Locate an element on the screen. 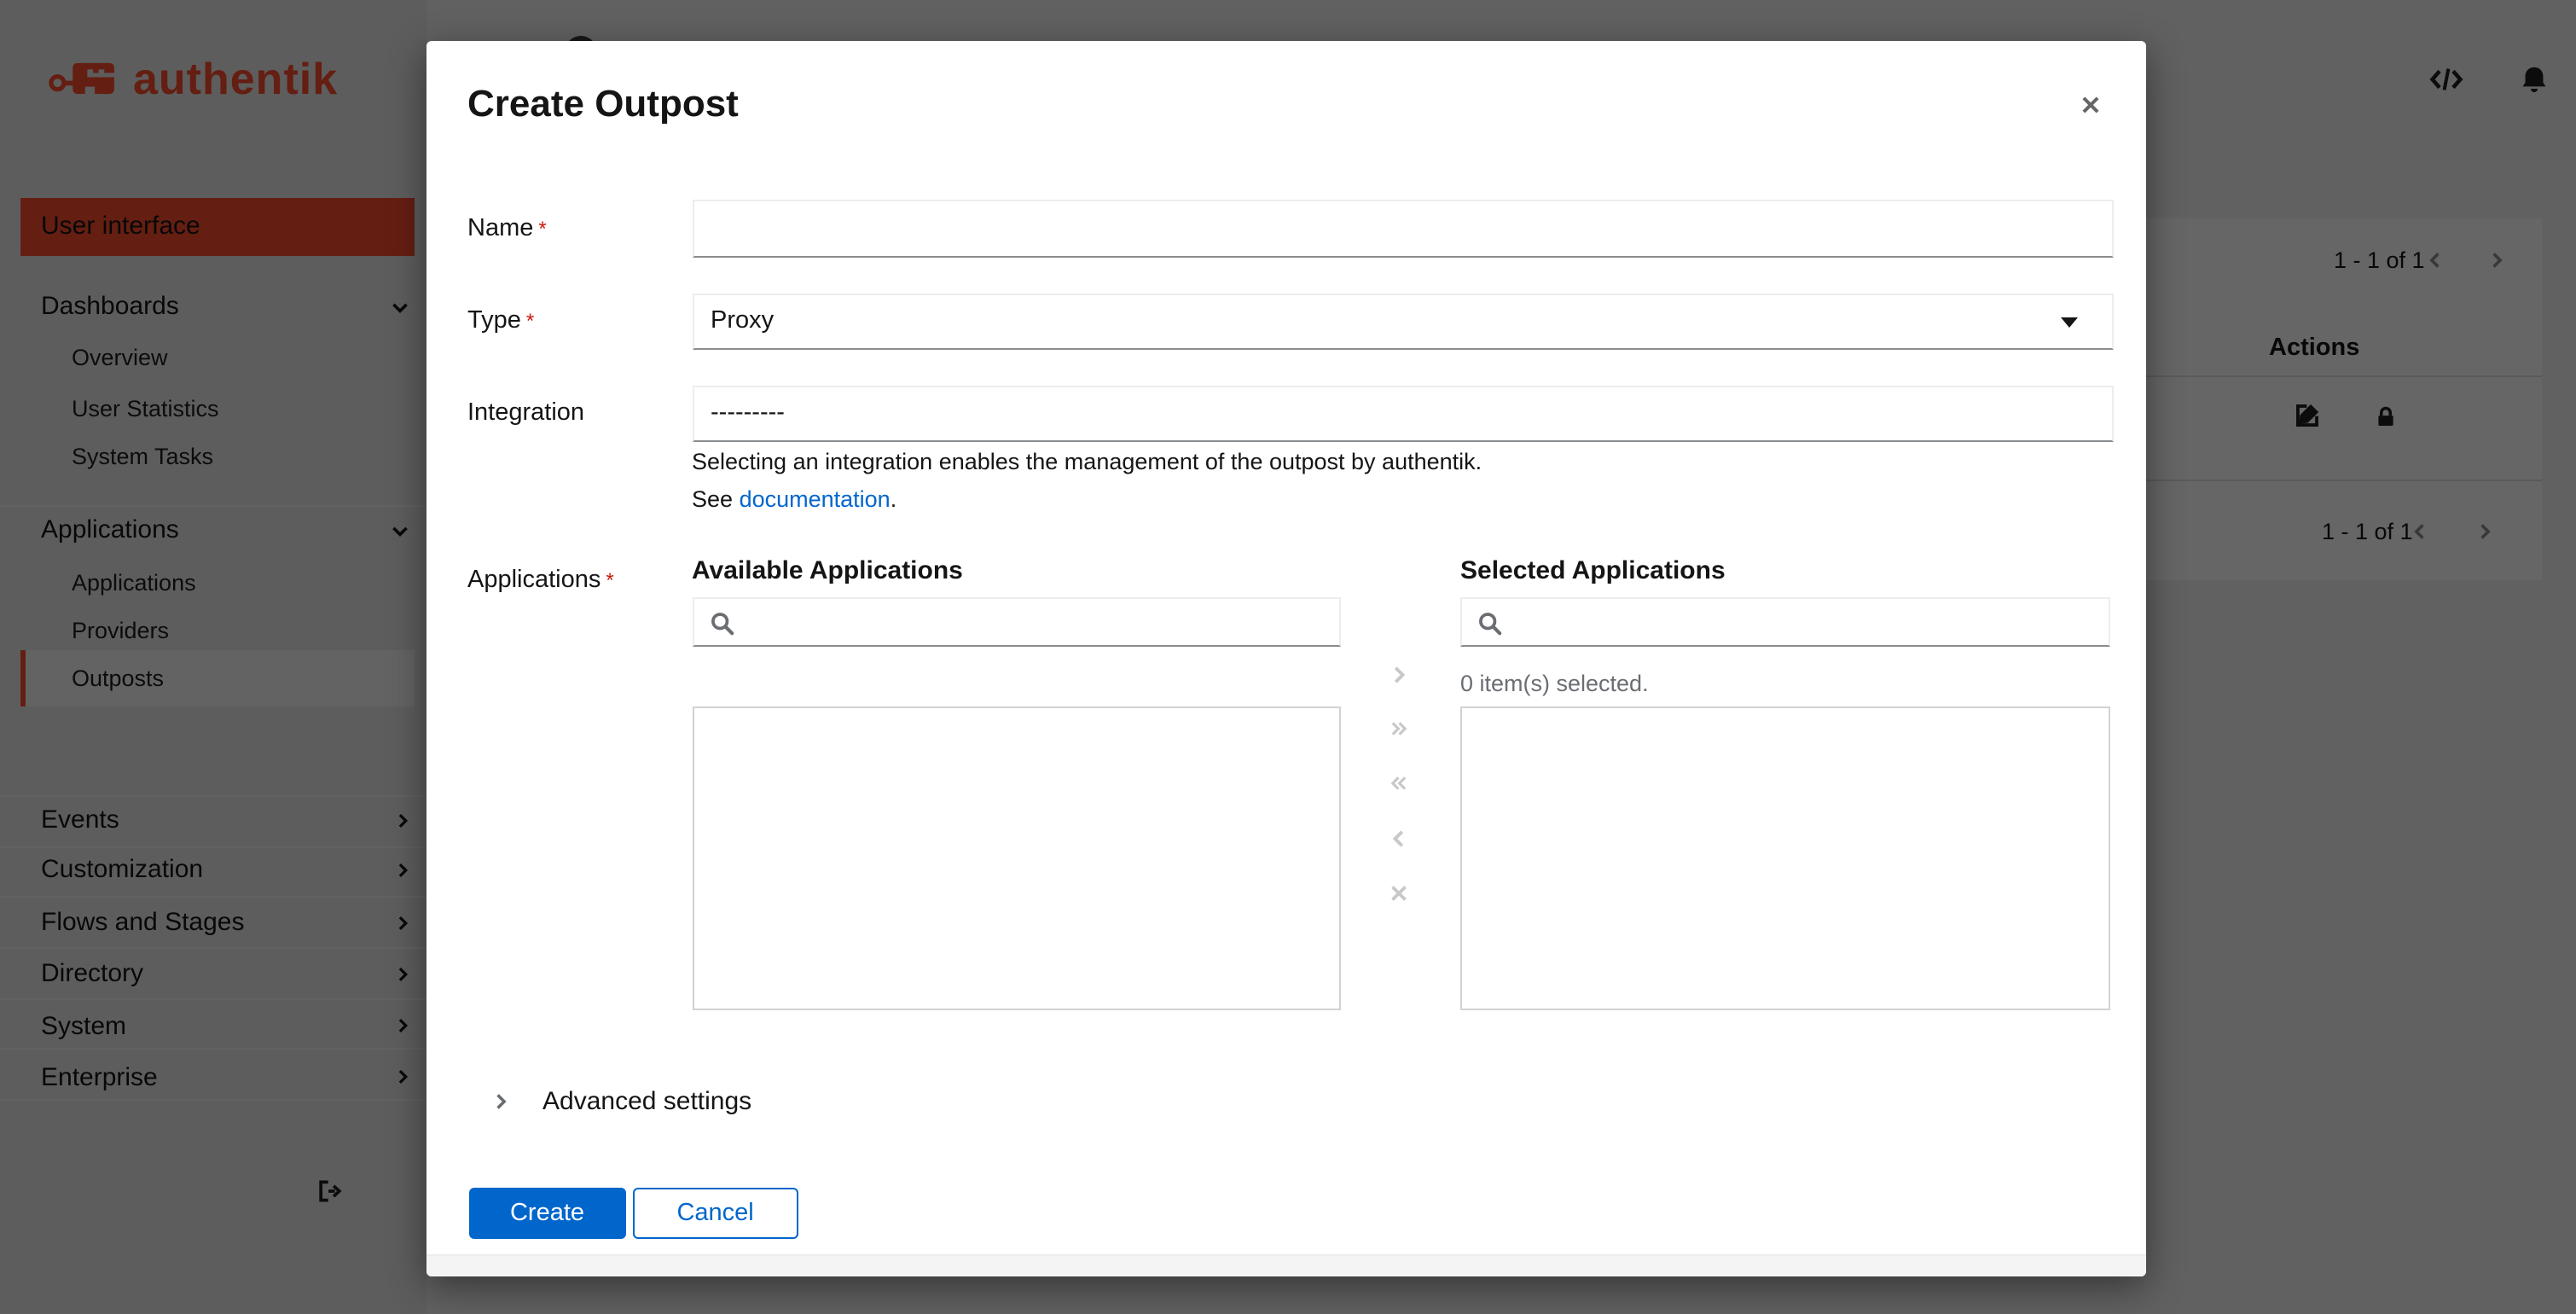 This screenshot has height=1314, width=2576. cancel-button: Cancel is located at coordinates (715, 1213).